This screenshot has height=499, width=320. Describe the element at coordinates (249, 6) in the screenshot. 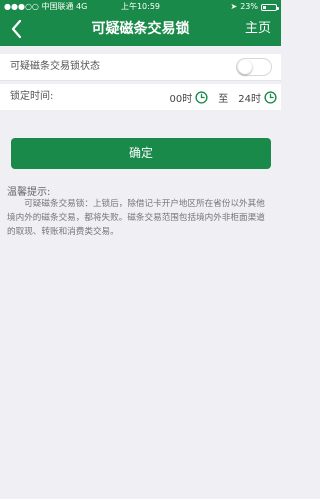

I see `battery-percent: 23%` at that location.